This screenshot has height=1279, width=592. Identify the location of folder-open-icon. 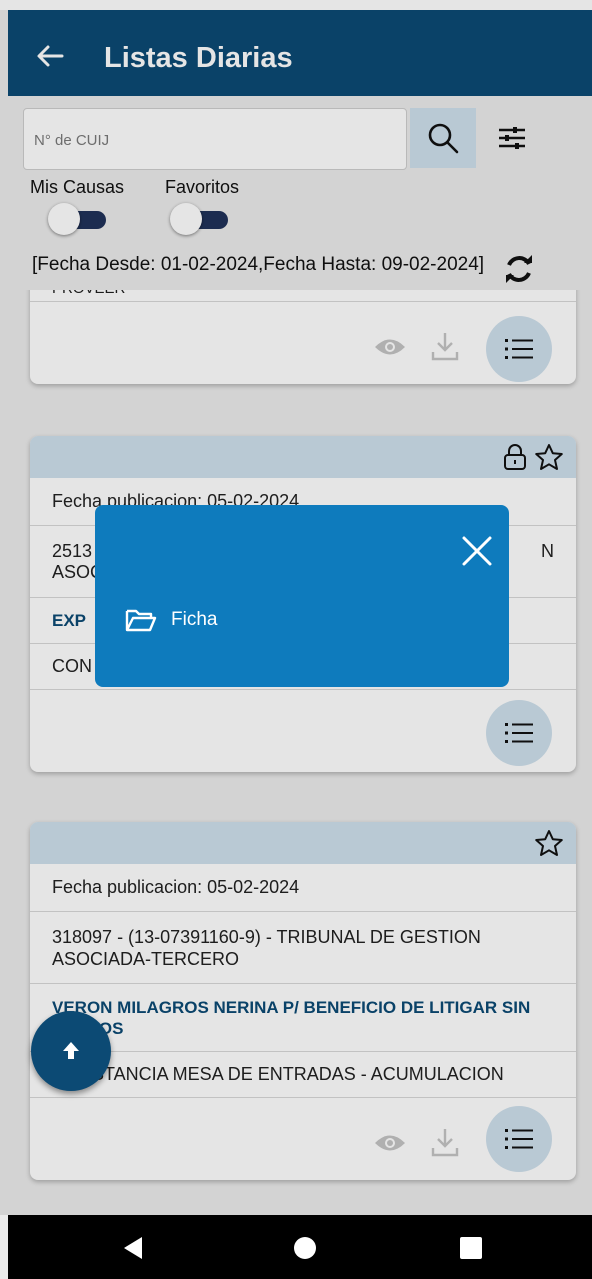
(141, 620).